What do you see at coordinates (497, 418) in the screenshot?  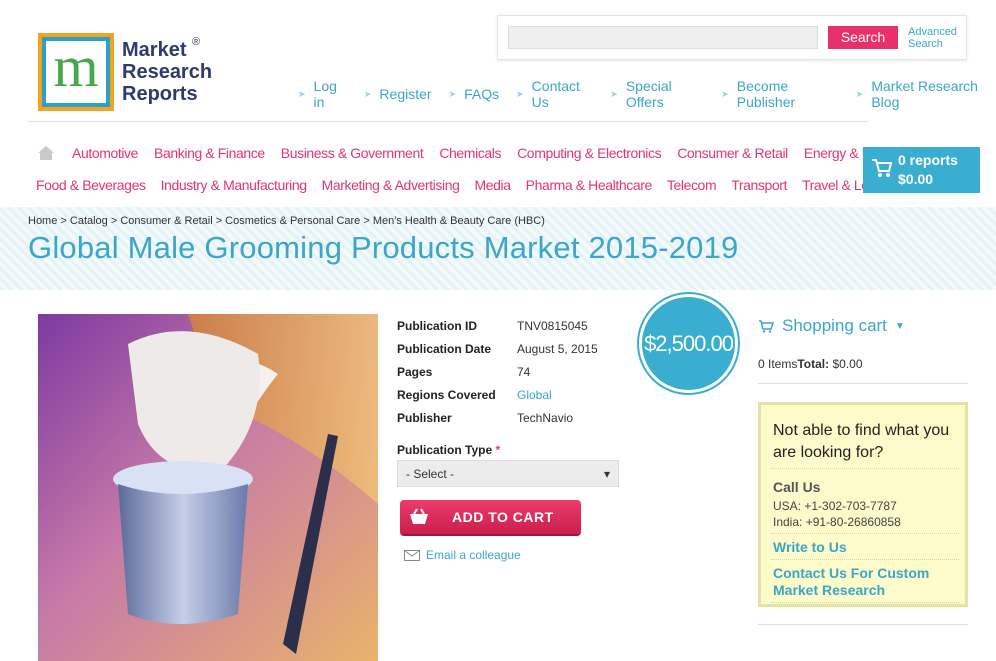 I see `detail-row: Publisher TechNavio` at bounding box center [497, 418].